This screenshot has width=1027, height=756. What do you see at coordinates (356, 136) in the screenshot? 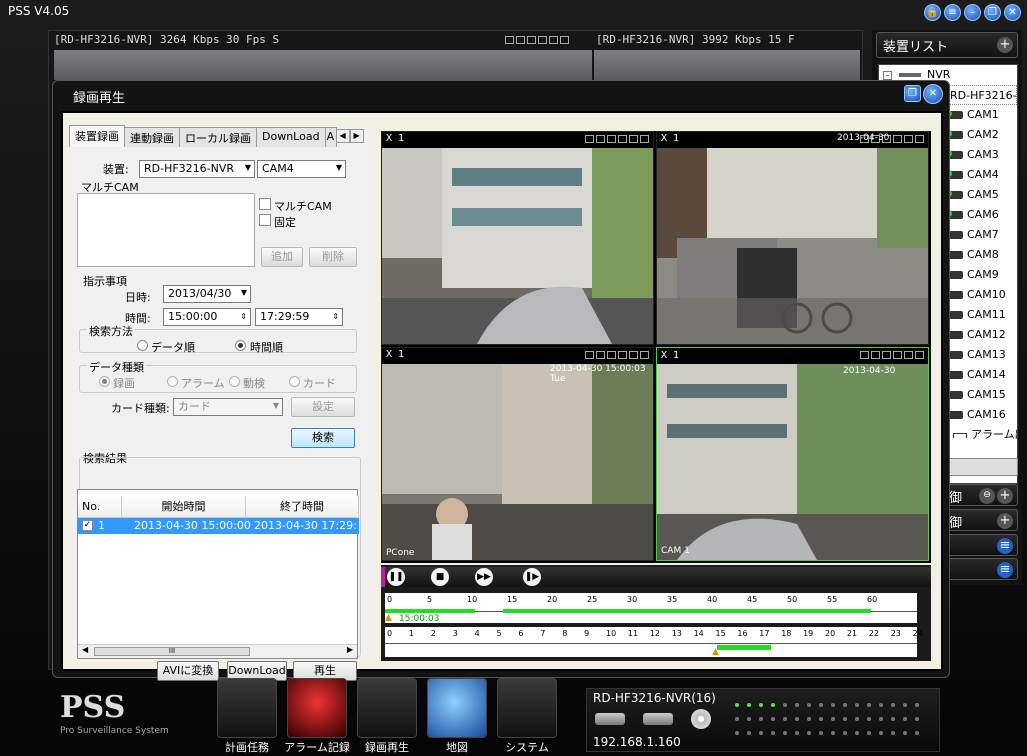
I see `tab-next-icon: ▶` at bounding box center [356, 136].